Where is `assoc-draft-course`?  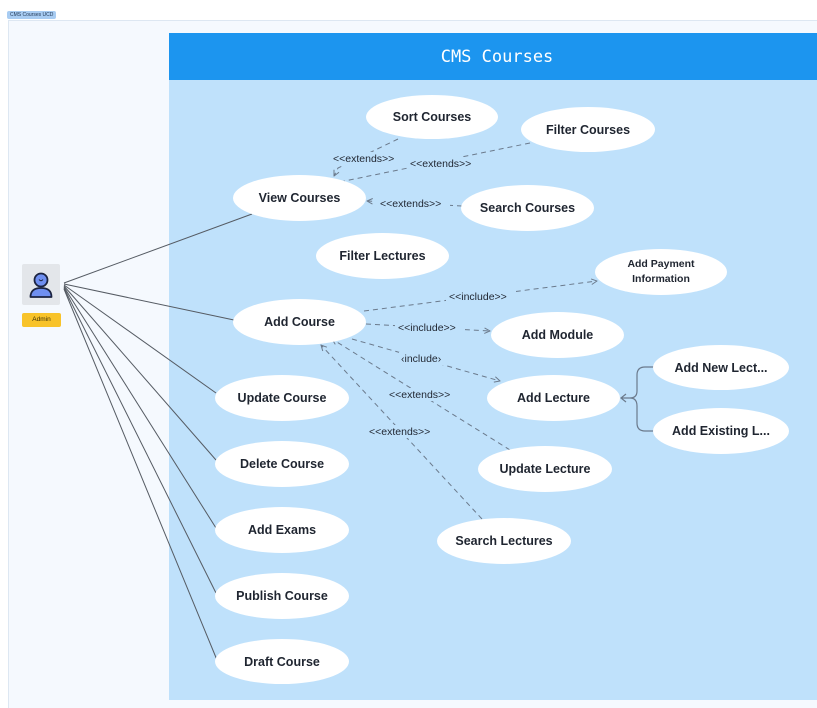 assoc-draft-course is located at coordinates (140, 474).